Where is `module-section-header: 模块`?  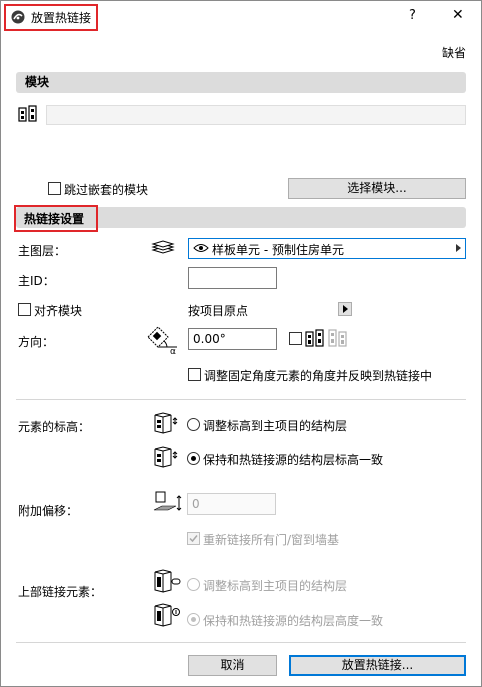
module-section-header: 模块 is located at coordinates (241, 82).